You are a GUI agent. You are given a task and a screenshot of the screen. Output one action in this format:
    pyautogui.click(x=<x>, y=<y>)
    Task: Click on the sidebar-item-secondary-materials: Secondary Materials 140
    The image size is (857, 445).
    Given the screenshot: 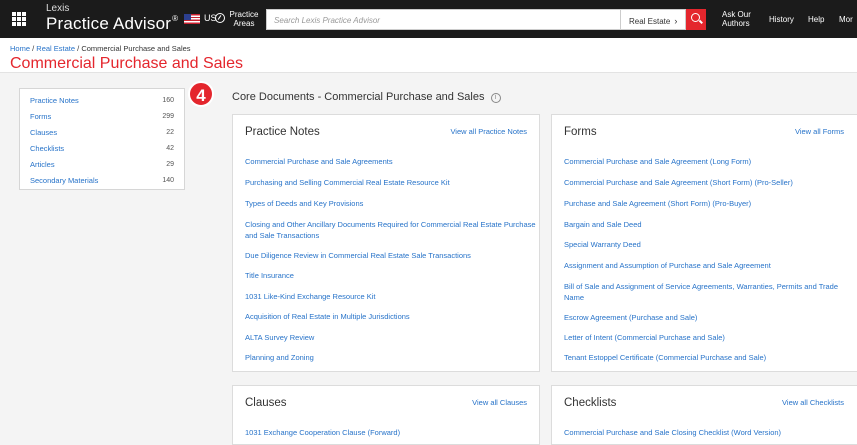 What is the action you would take?
    pyautogui.click(x=102, y=180)
    